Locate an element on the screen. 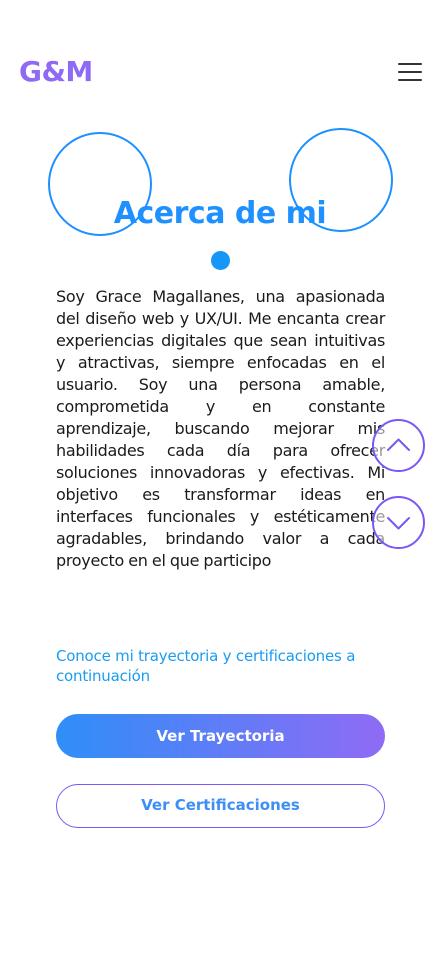  scroll-down-button is located at coordinates (398, 522).